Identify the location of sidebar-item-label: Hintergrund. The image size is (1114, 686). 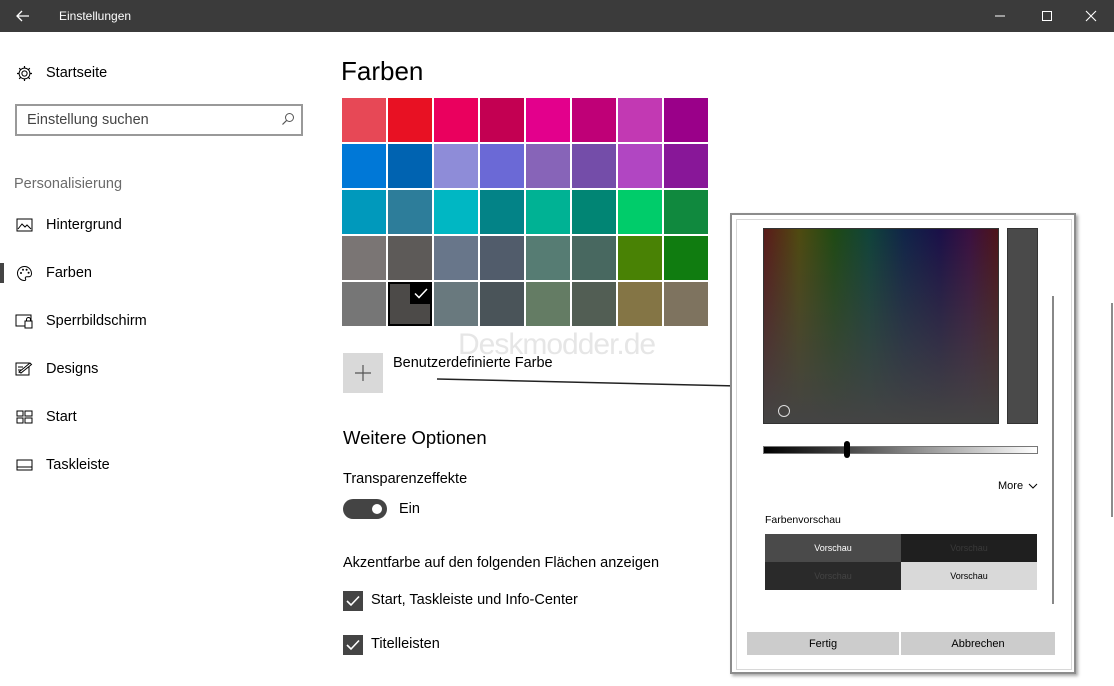
(84, 225).